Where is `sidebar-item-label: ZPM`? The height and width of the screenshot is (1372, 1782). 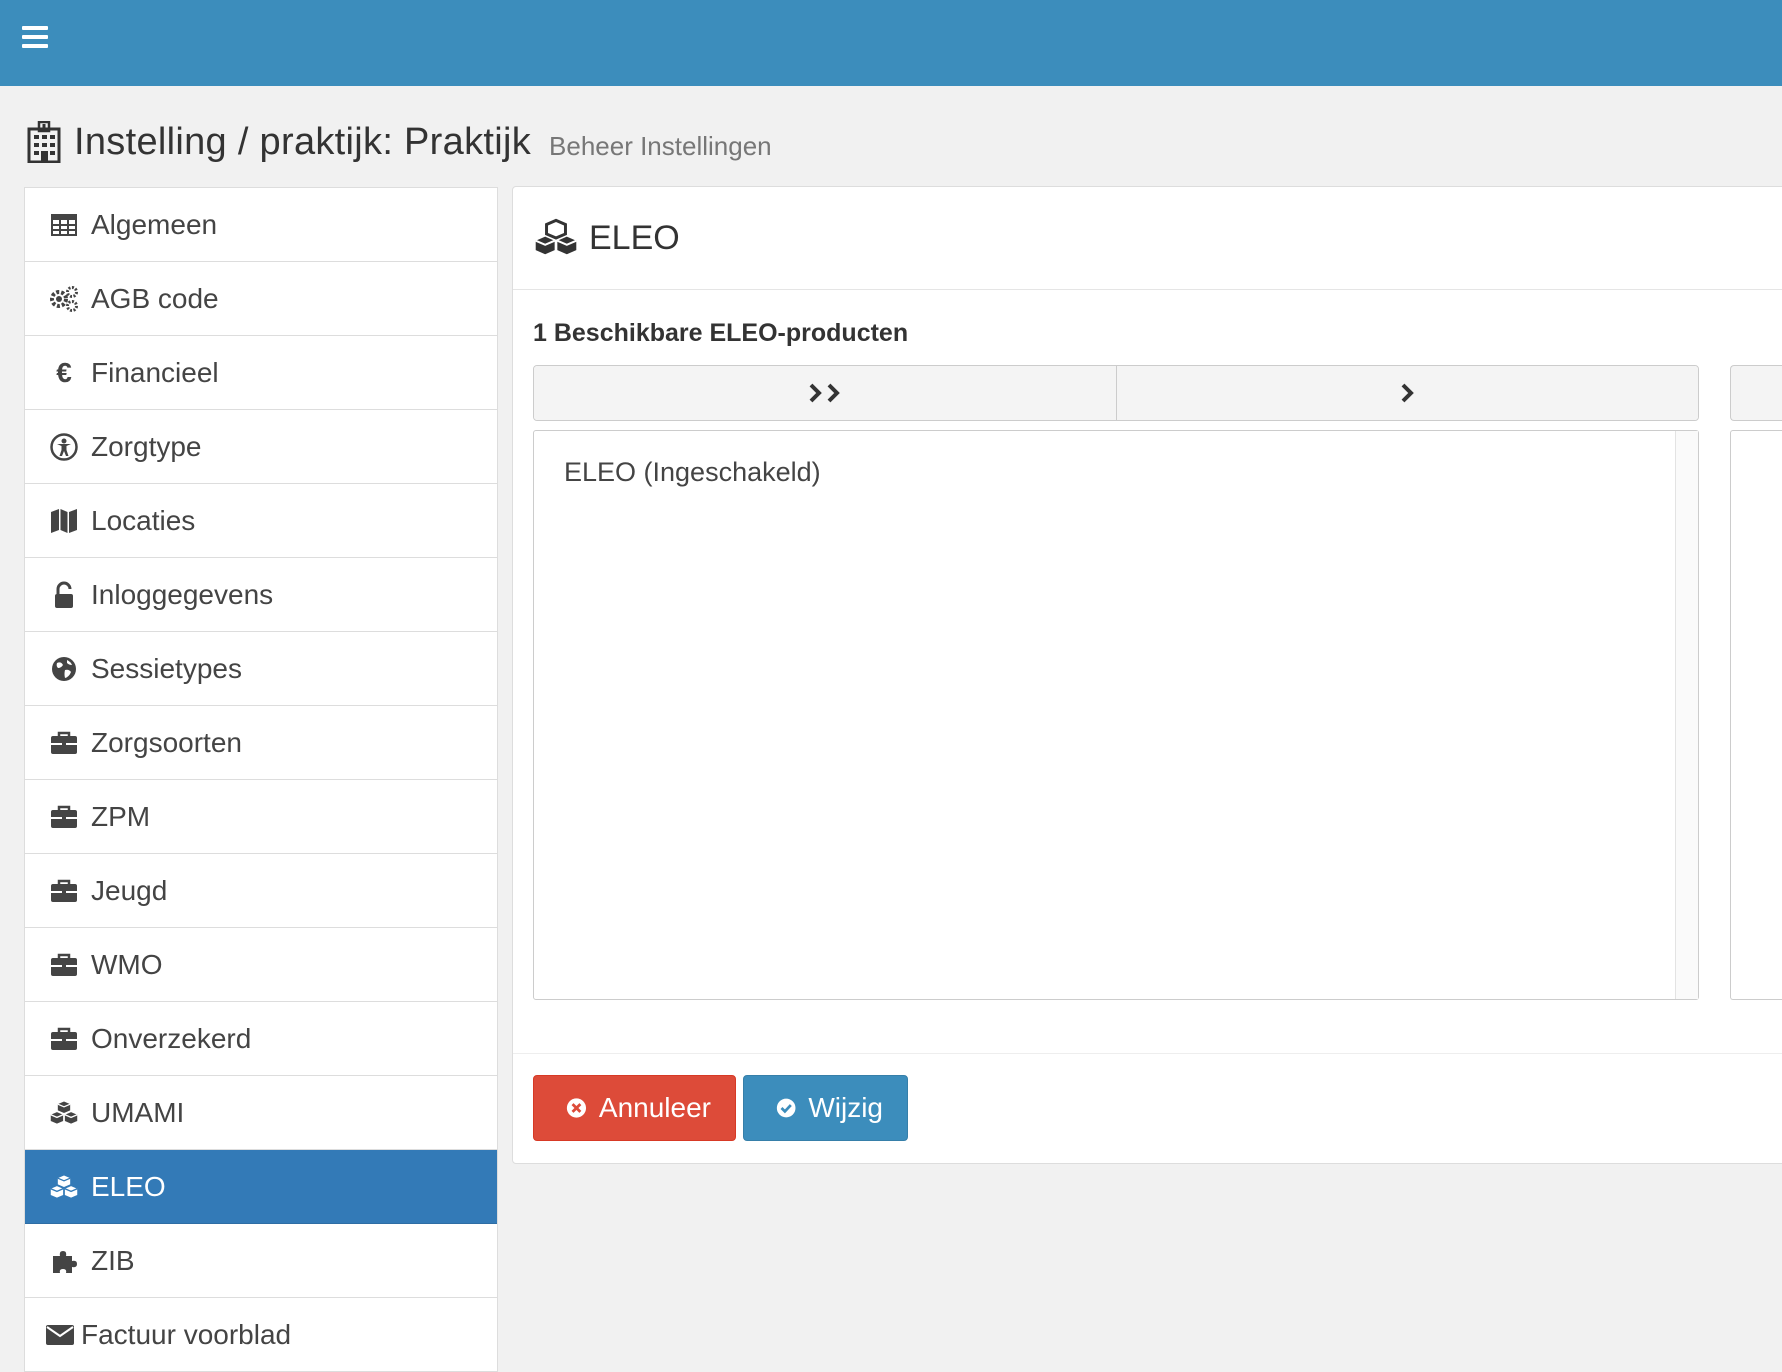 sidebar-item-label: ZPM is located at coordinates (121, 816).